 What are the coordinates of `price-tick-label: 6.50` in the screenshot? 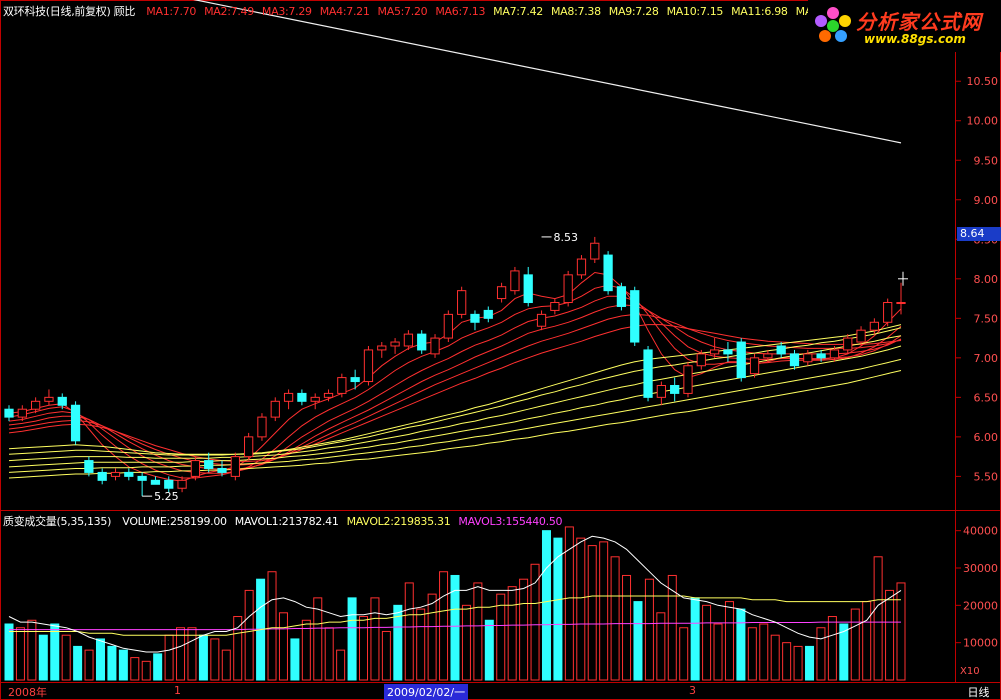 It's located at (986, 397).